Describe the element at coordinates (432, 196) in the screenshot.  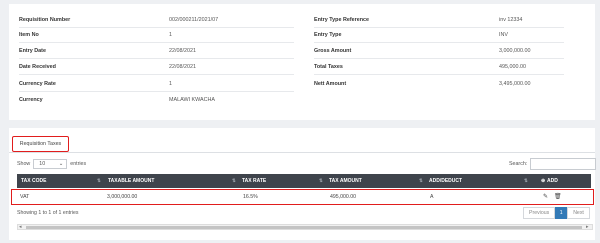
I see `cell-add-deduct: A` at that location.